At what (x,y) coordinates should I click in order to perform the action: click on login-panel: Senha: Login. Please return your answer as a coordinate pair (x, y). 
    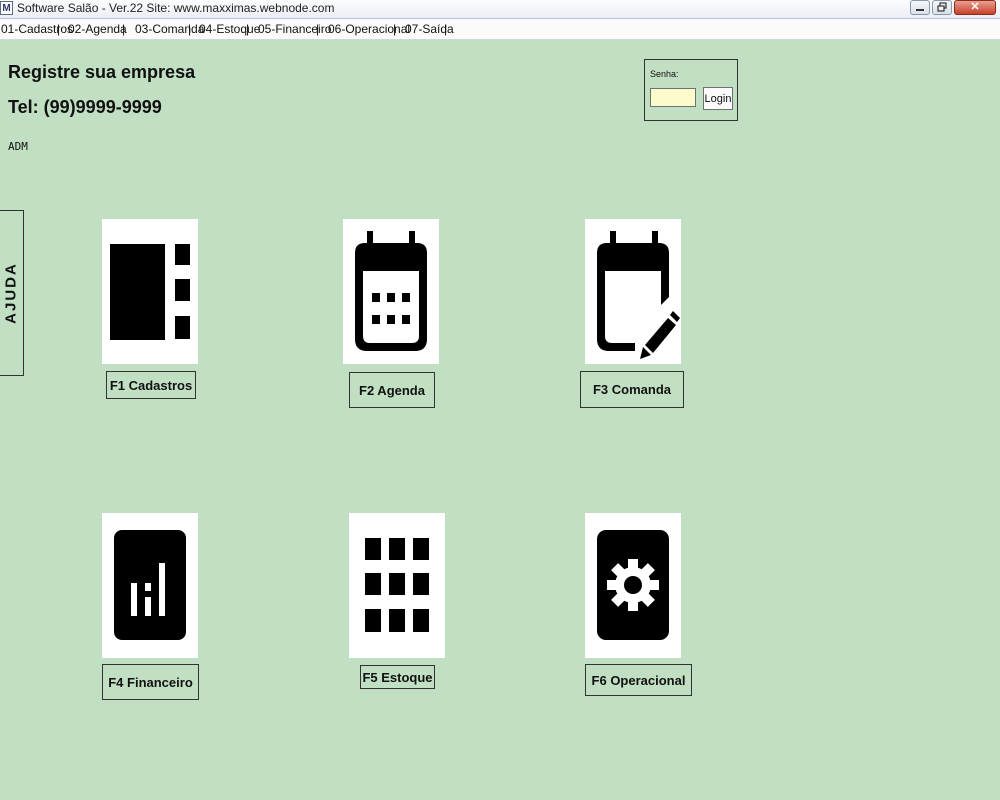
    Looking at the image, I should click on (691, 90).